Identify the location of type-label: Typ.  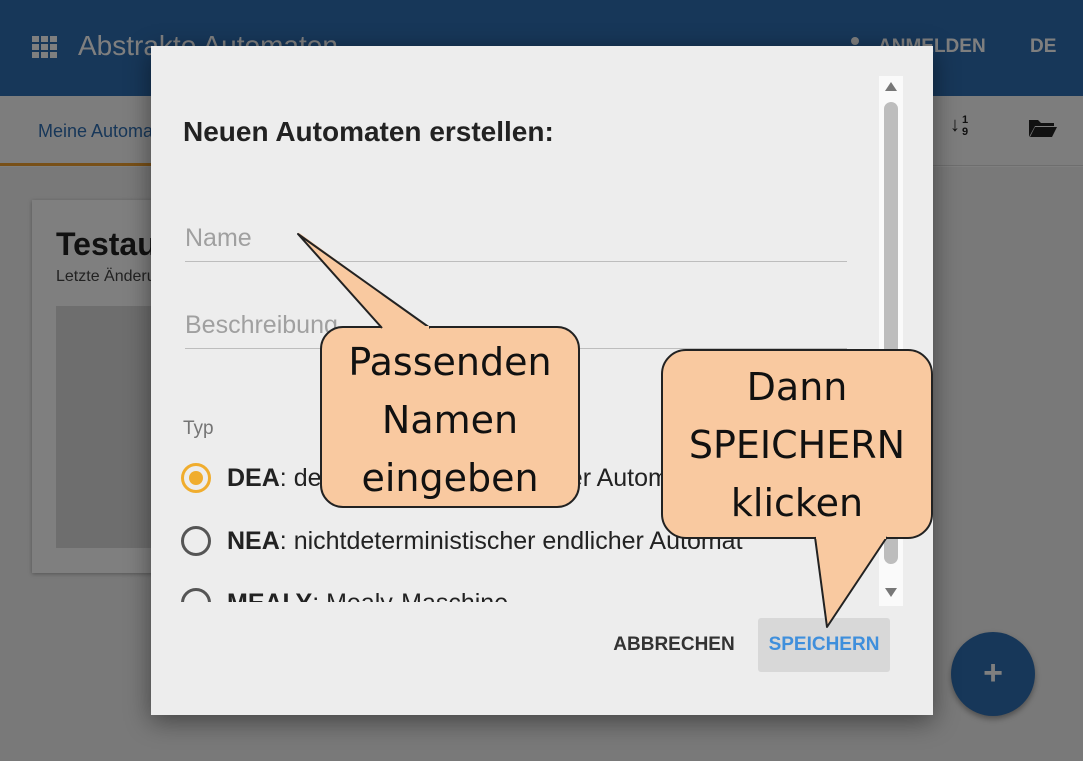
(198, 428).